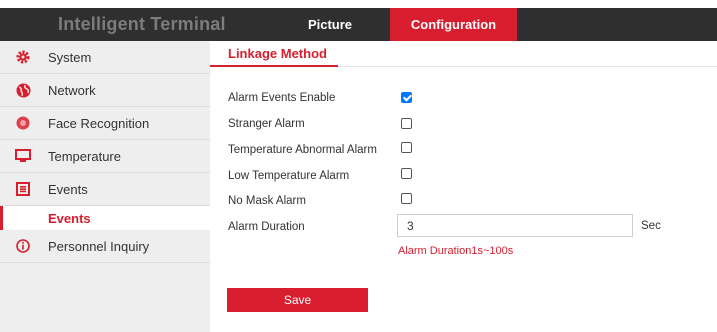 The height and width of the screenshot is (332, 717). I want to click on alarm-duration-label: Alarm Duration, so click(266, 227).